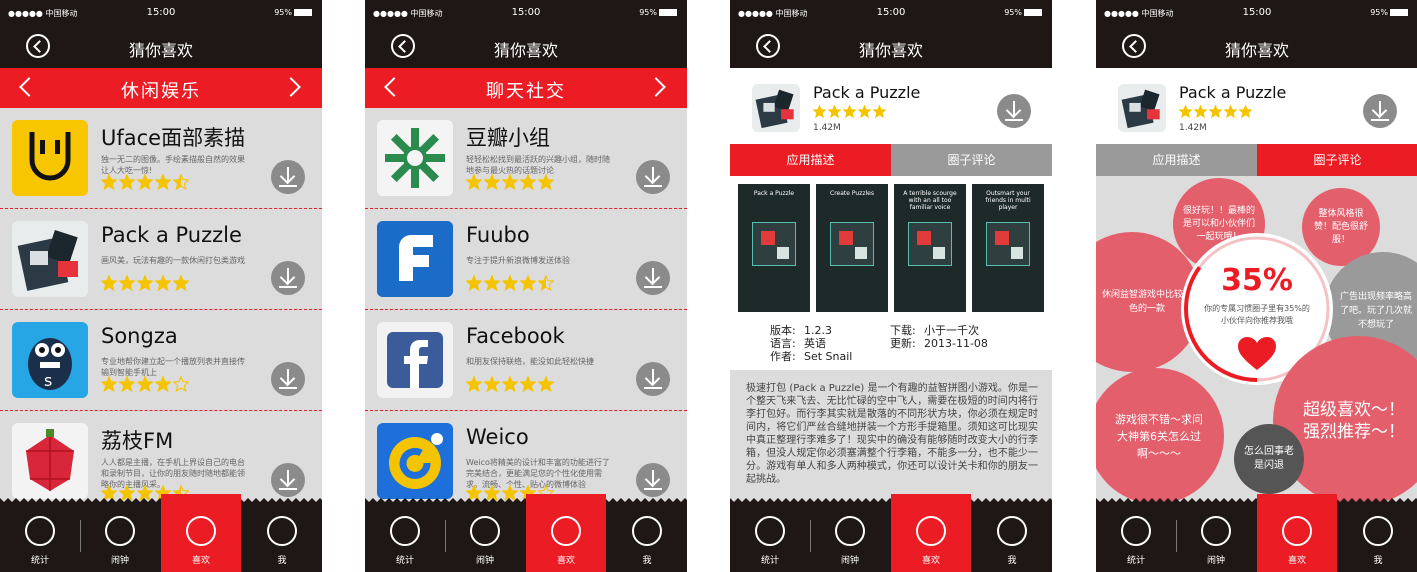  I want to click on list-item: Uface面部素描 独一无二的图像。手绘素描般自然的效果让人大吃一惊!, so click(161, 158).